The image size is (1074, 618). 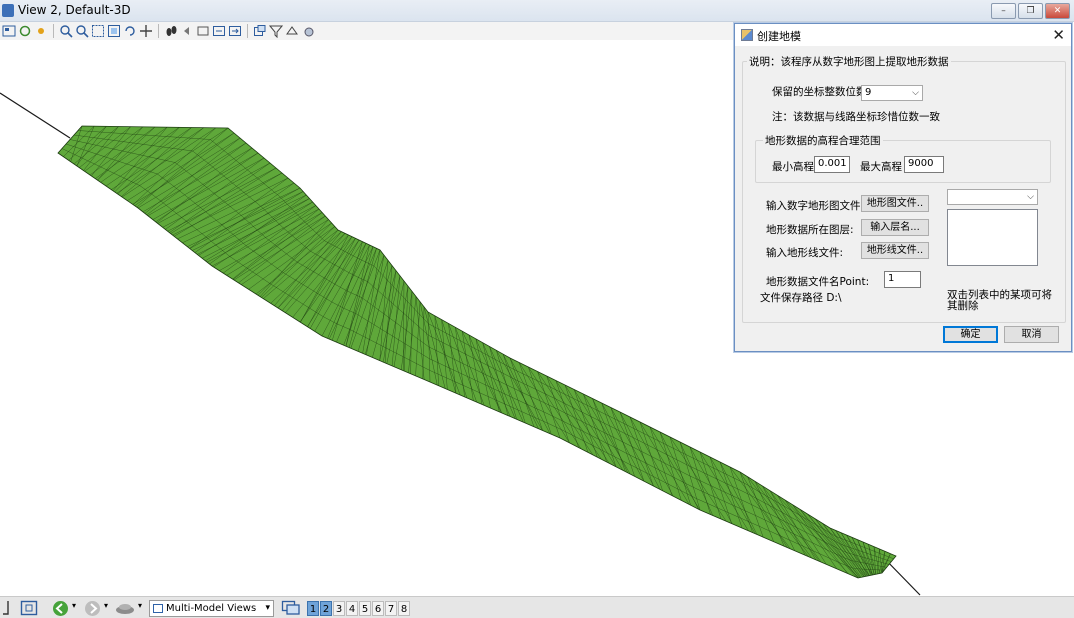 What do you see at coordinates (235, 31) in the screenshot?
I see `clip-volume-icon` at bounding box center [235, 31].